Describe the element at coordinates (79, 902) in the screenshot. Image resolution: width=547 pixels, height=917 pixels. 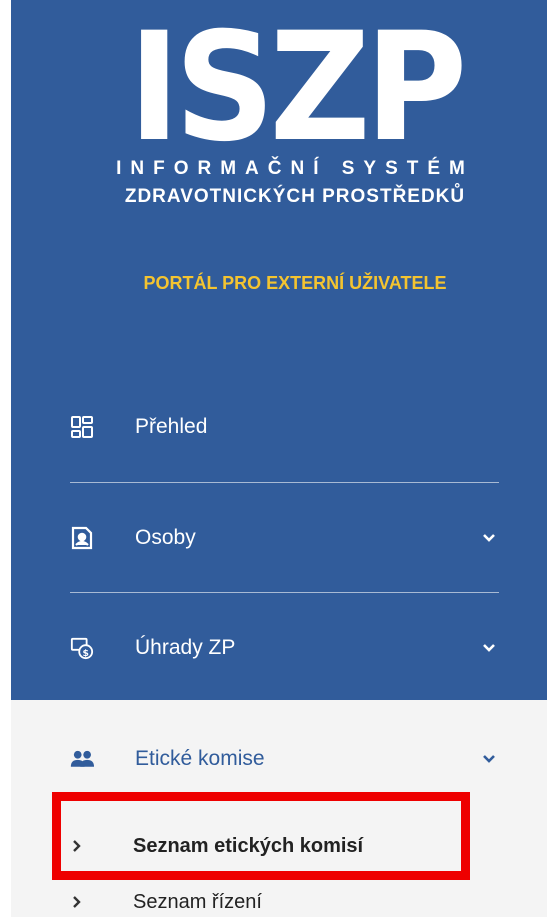
I see `chevron-right-icon` at that location.